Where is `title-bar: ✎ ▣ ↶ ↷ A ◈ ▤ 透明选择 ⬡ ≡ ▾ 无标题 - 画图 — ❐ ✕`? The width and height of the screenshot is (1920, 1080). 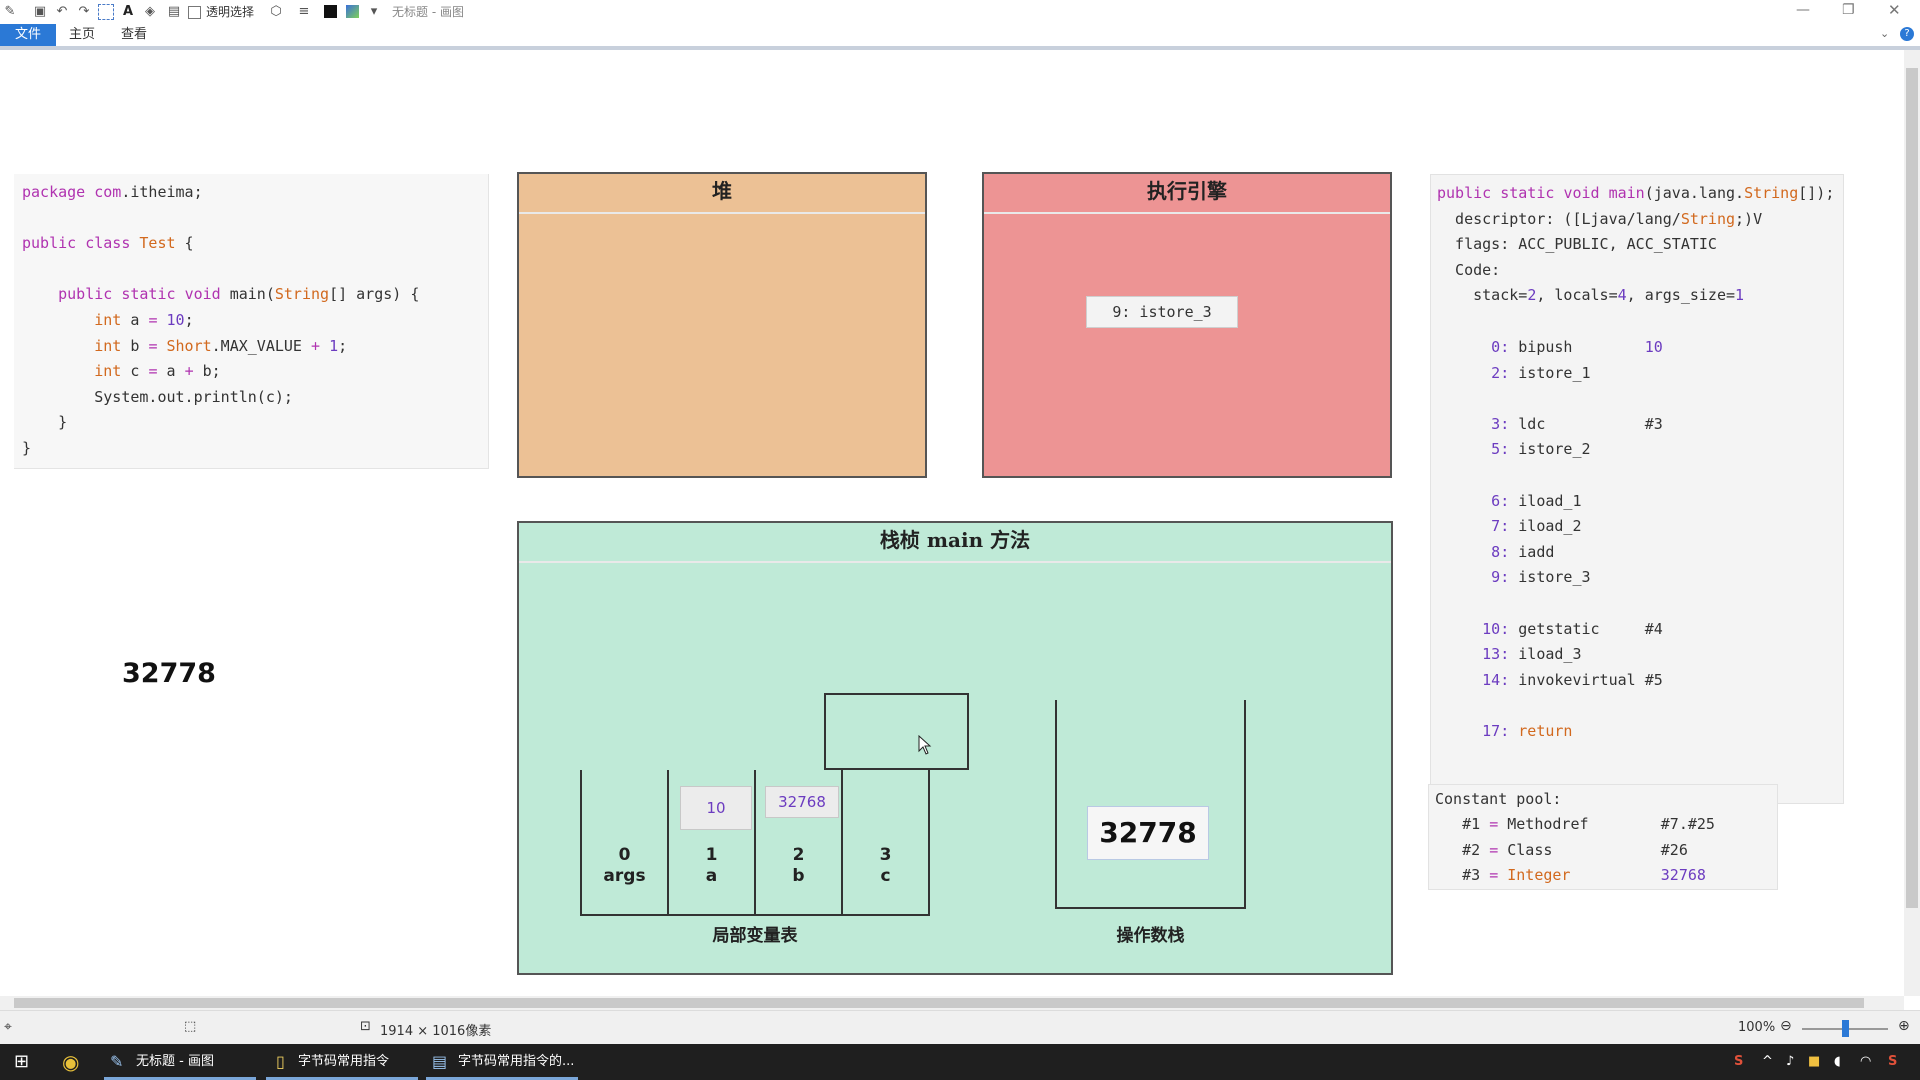 title-bar: ✎ ▣ ↶ ↷ A ◈ ▤ 透明选择 ⬡ ≡ ▾ 无标题 - 画图 — ❐ ✕ is located at coordinates (960, 12).